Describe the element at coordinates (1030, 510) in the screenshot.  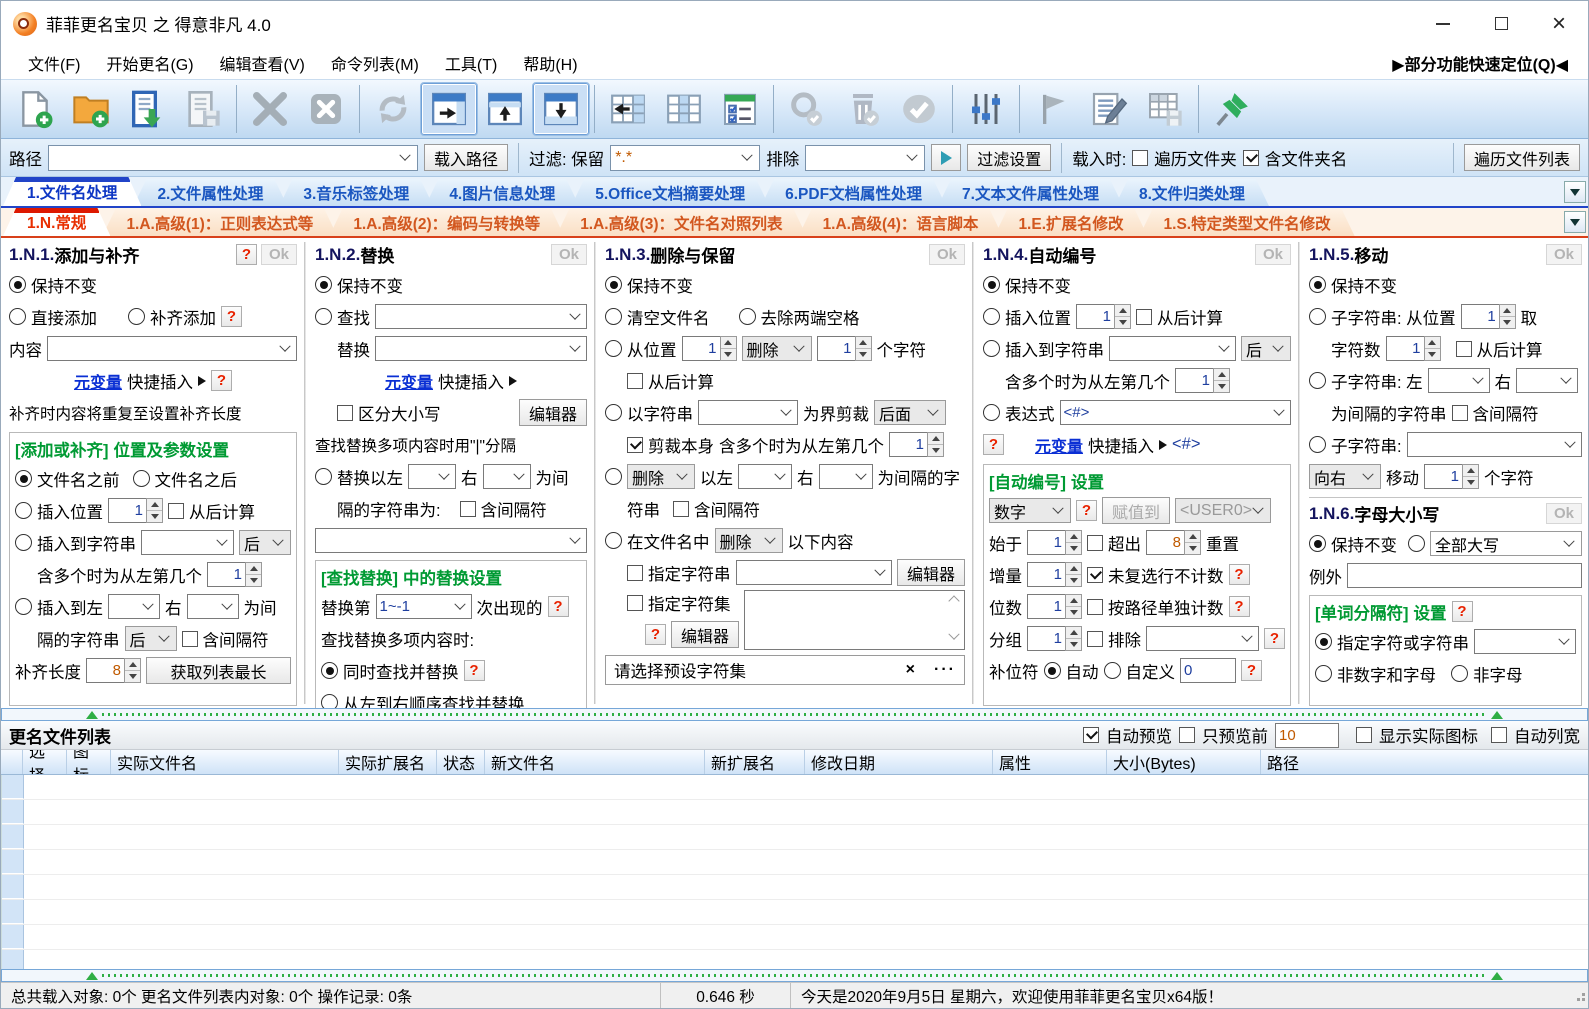
I see `number-type-select: 数字` at that location.